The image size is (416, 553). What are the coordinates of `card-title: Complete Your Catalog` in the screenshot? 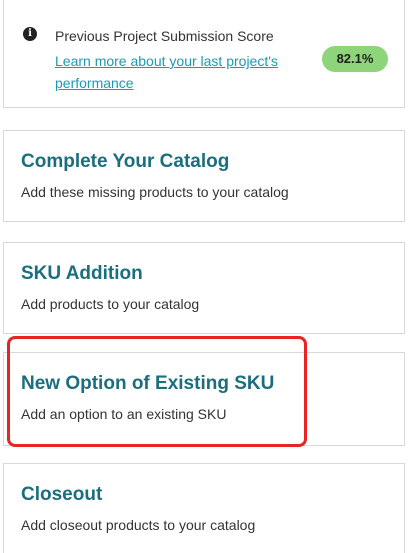 It's located at (125, 161).